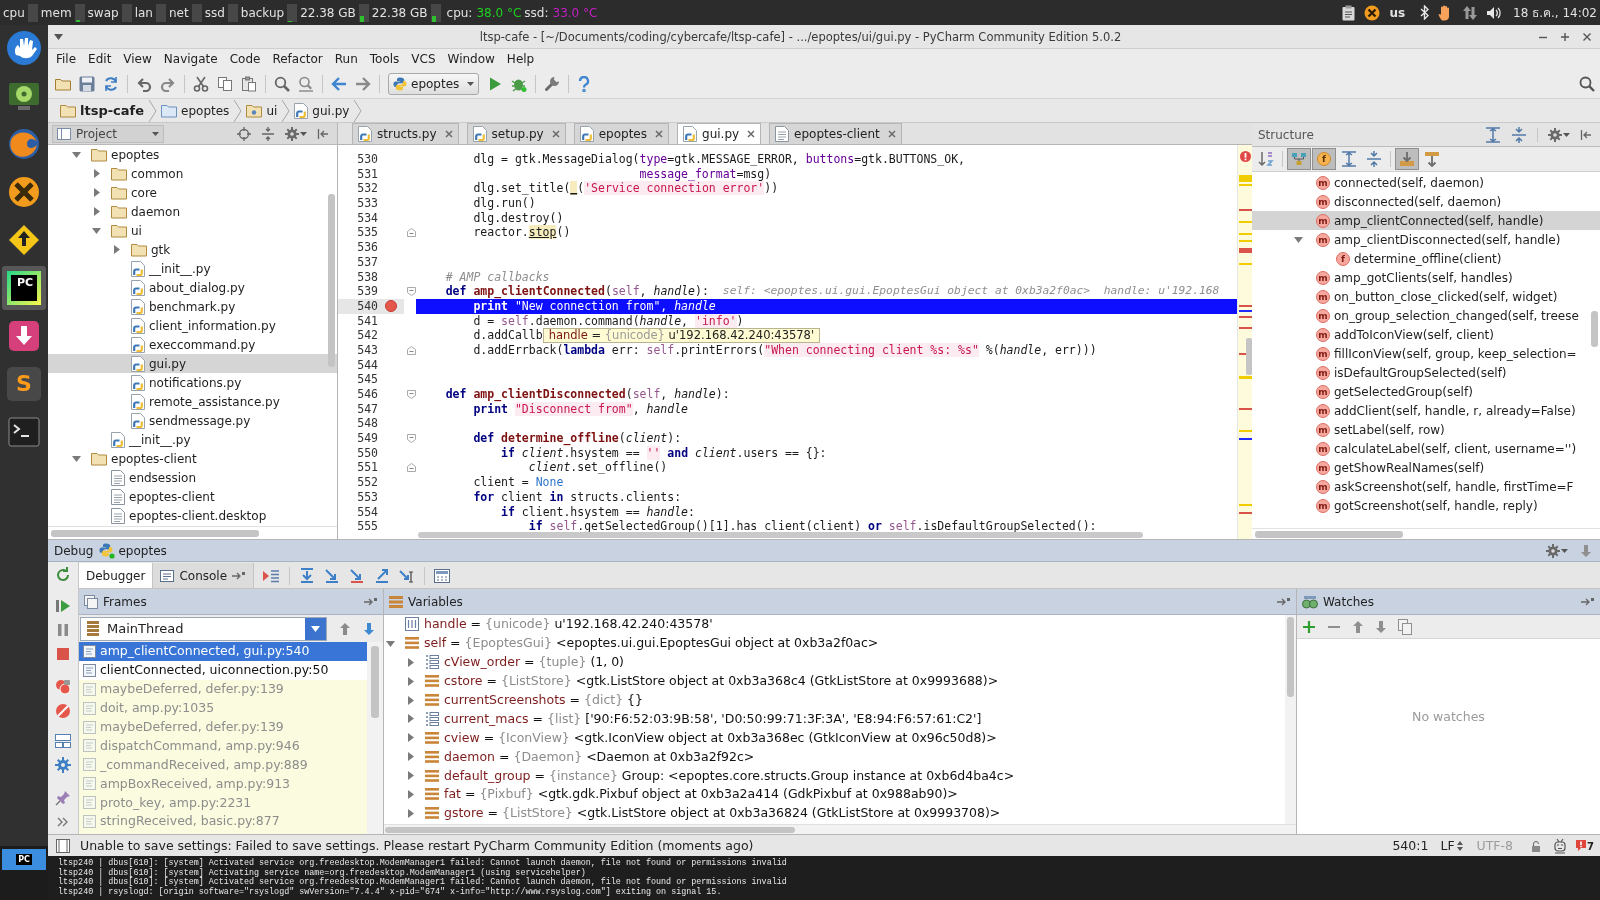 The image size is (1600, 900). Describe the element at coordinates (495, 83) in the screenshot. I see `play-icon` at that location.